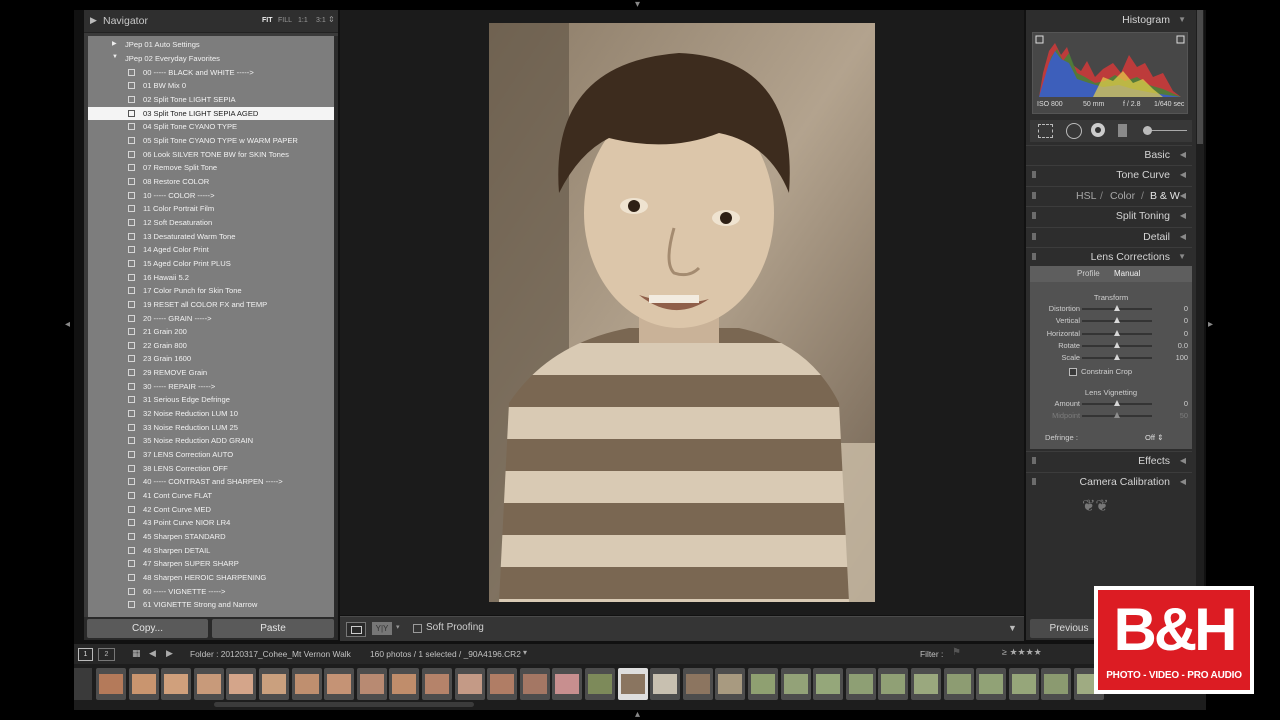 Image resolution: width=1280 pixels, height=720 pixels. I want to click on right-panel-toggle-icon: ▸, so click(1210, 325).